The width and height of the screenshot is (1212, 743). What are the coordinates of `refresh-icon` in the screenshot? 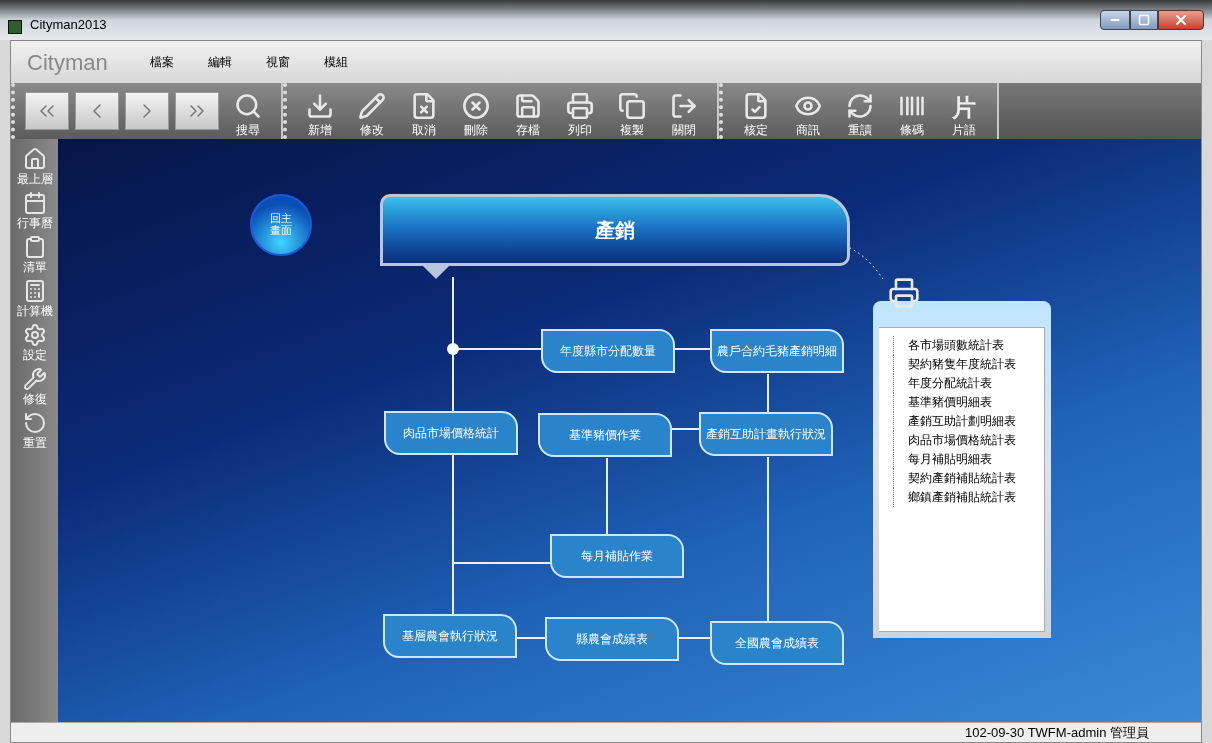 It's located at (860, 106).